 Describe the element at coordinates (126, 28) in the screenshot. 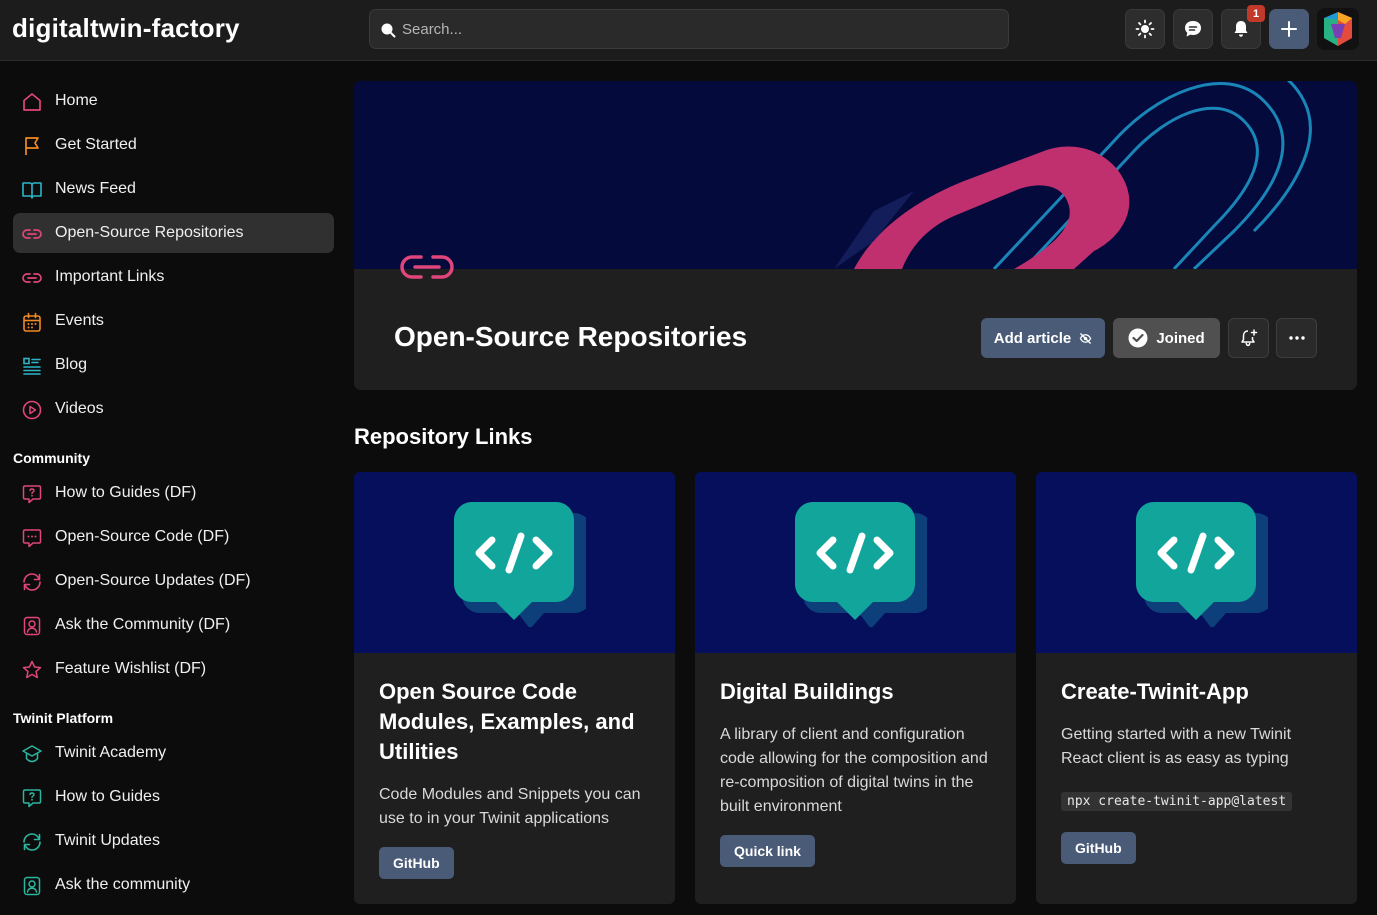

I see `site-logo: digitaltwin-factory` at that location.